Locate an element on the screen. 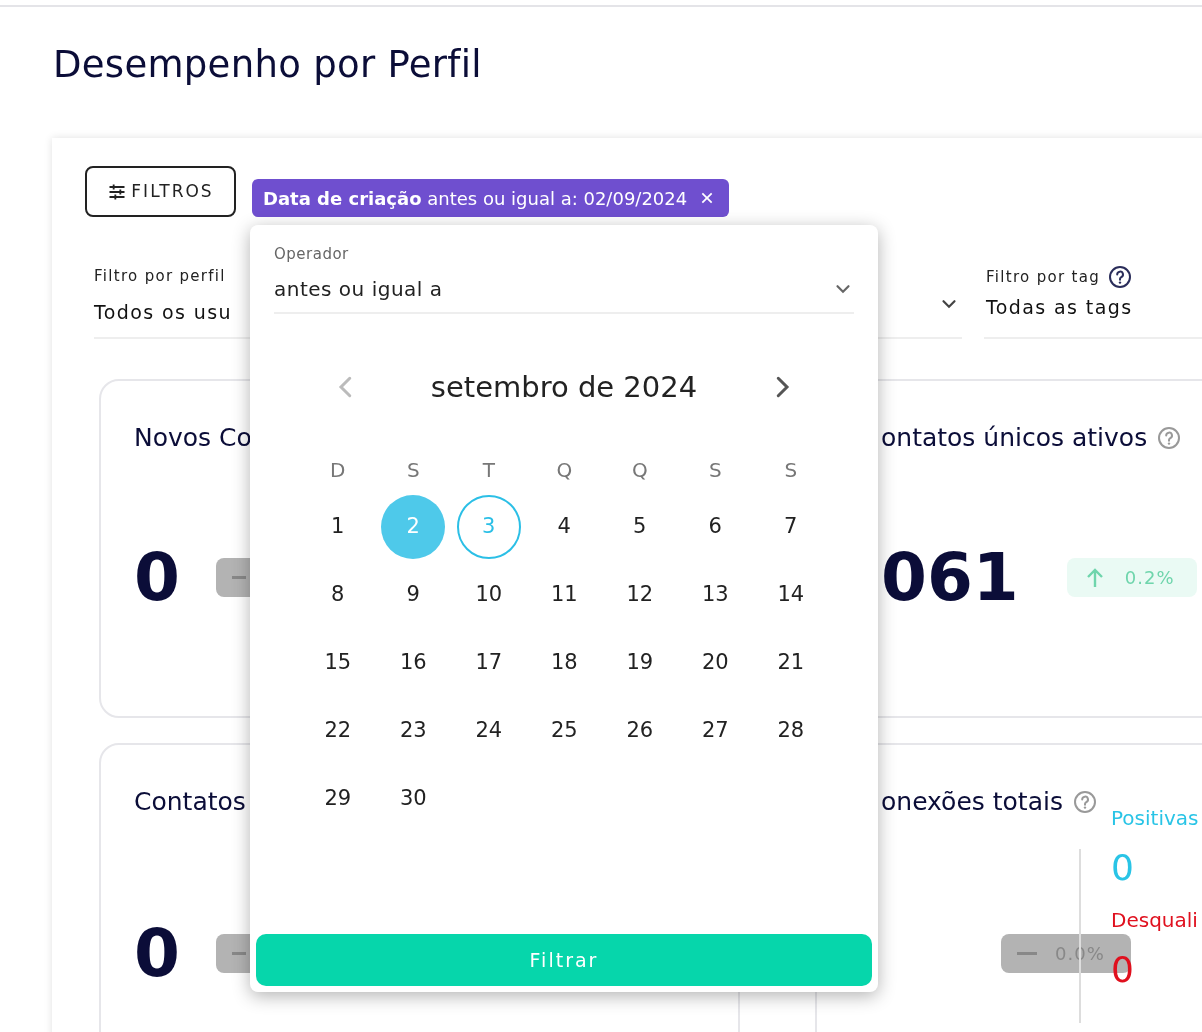 Image resolution: width=1202 pixels, height=1032 pixels. metric-value: 061 is located at coordinates (950, 577).